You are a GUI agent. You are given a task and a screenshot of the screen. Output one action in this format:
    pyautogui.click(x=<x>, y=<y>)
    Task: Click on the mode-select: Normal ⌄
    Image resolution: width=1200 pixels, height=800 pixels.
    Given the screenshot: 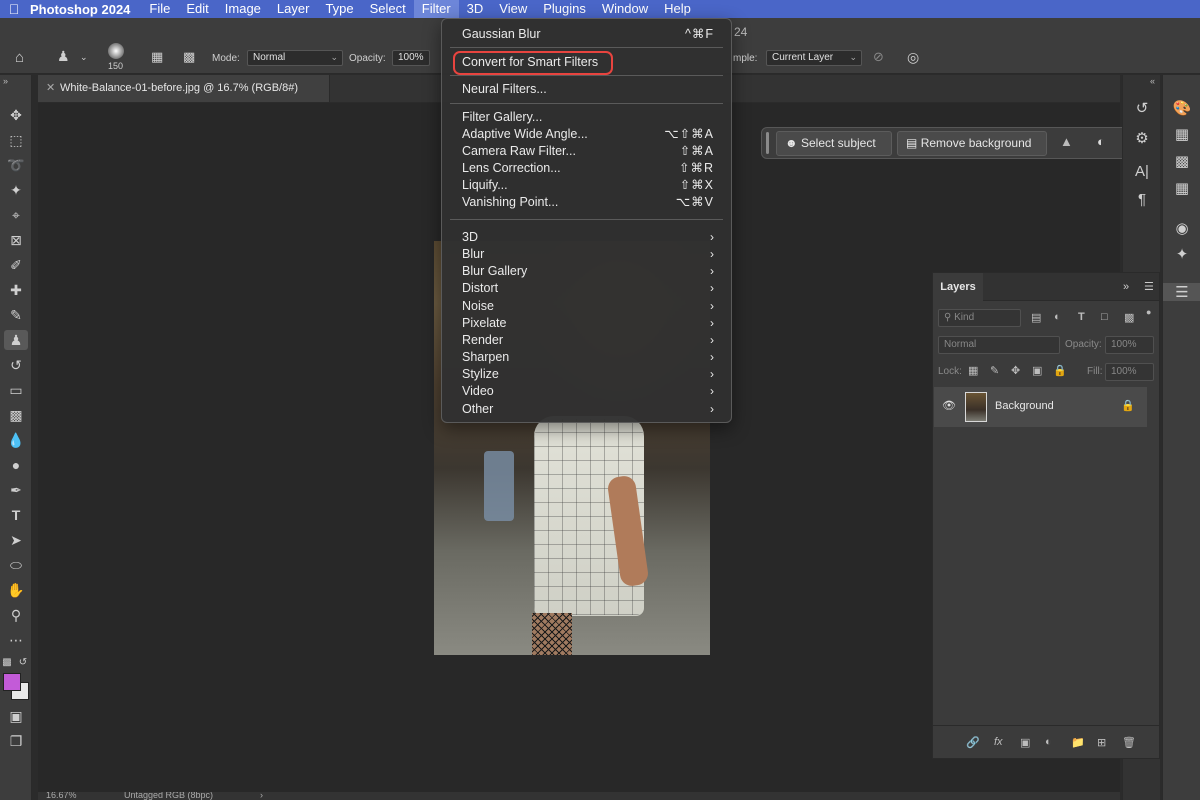 What is the action you would take?
    pyautogui.click(x=295, y=58)
    